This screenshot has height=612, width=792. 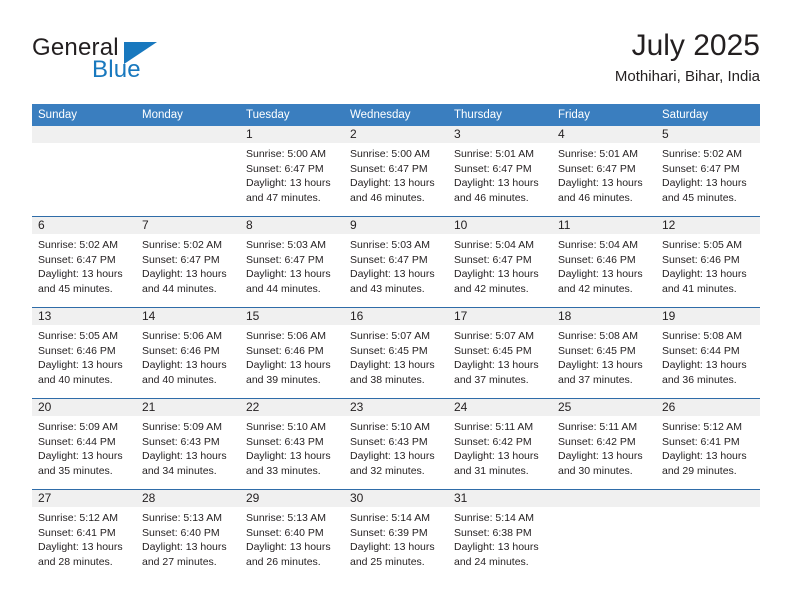 What do you see at coordinates (695, 45) in the screenshot?
I see `page-title: July 2025` at bounding box center [695, 45].